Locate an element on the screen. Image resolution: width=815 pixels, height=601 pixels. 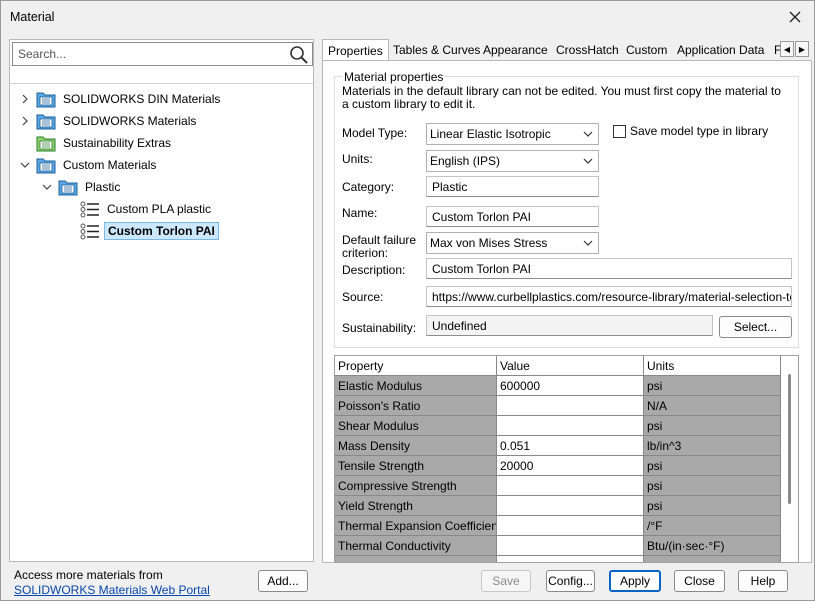
value-cell: 600000 is located at coordinates (570, 386).